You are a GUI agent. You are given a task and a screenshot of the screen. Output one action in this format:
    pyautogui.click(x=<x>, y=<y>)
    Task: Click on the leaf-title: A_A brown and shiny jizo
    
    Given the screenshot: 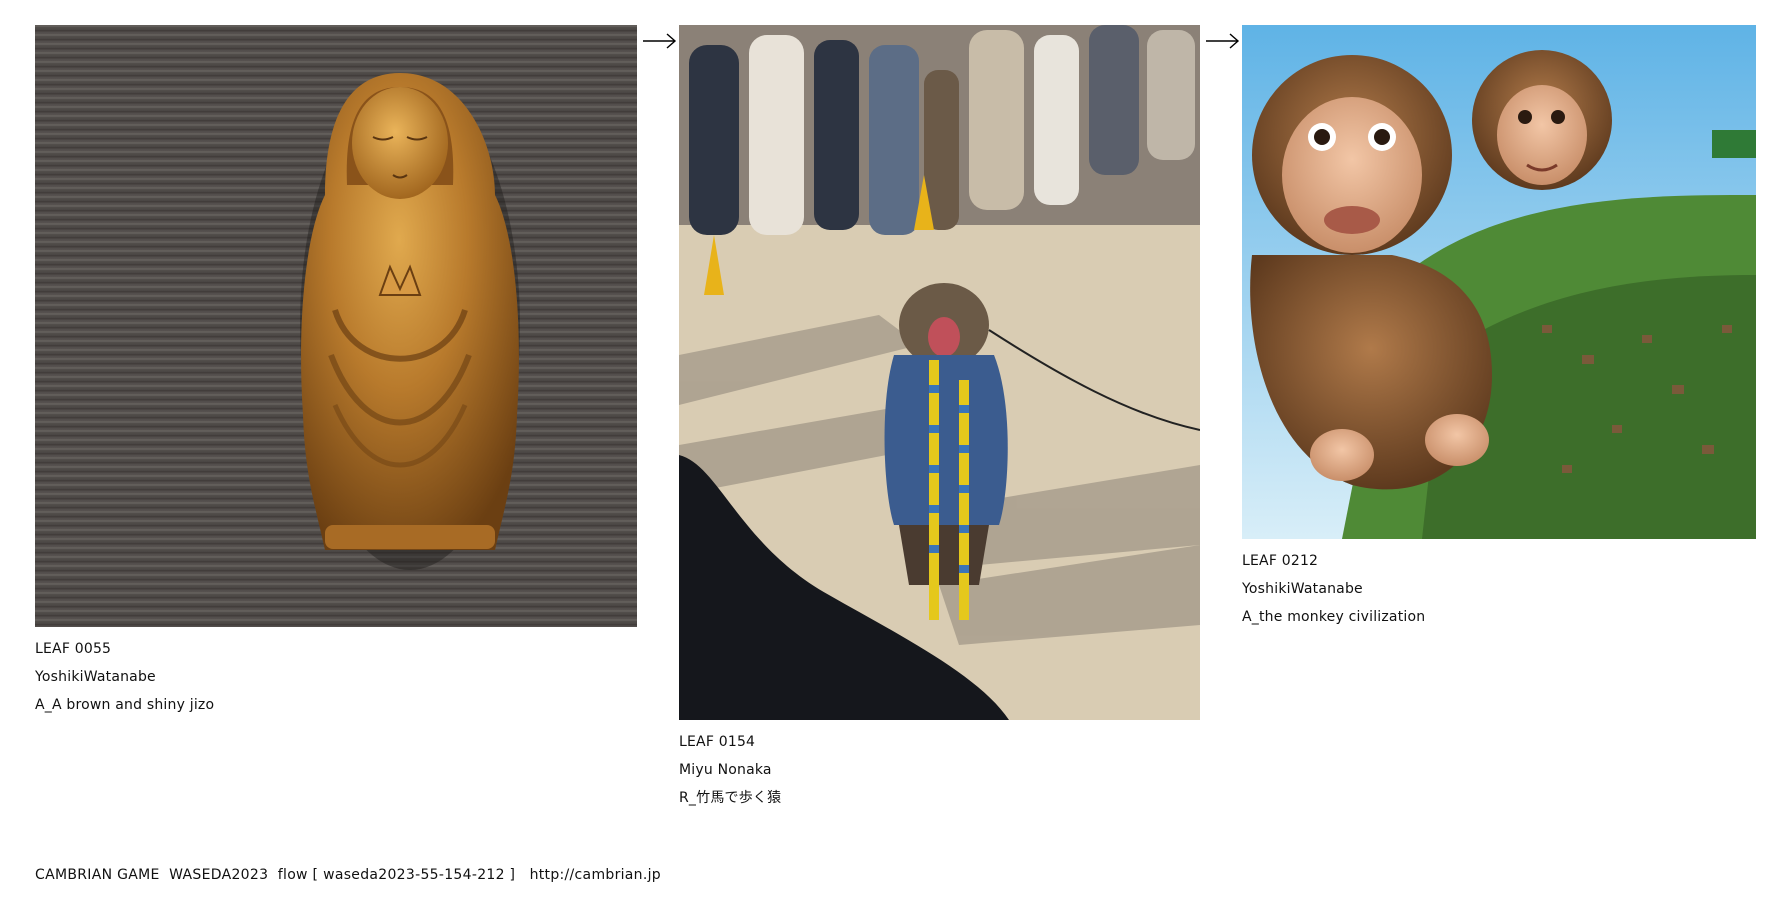 What is the action you would take?
    pyautogui.click(x=125, y=705)
    